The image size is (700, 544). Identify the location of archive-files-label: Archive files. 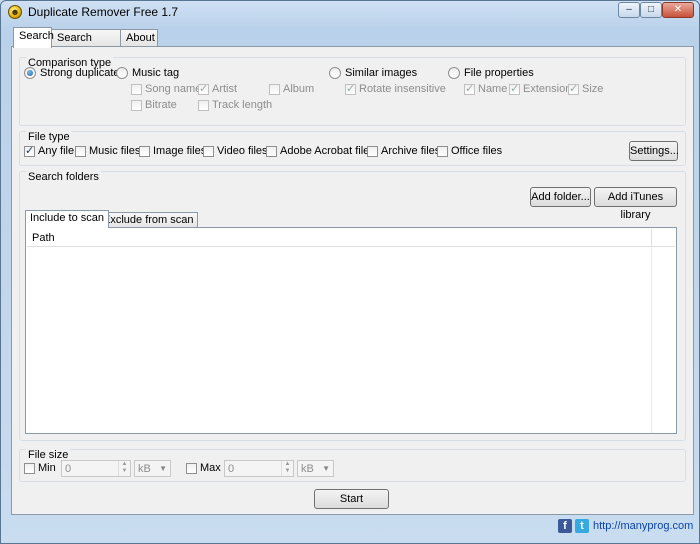
(411, 151).